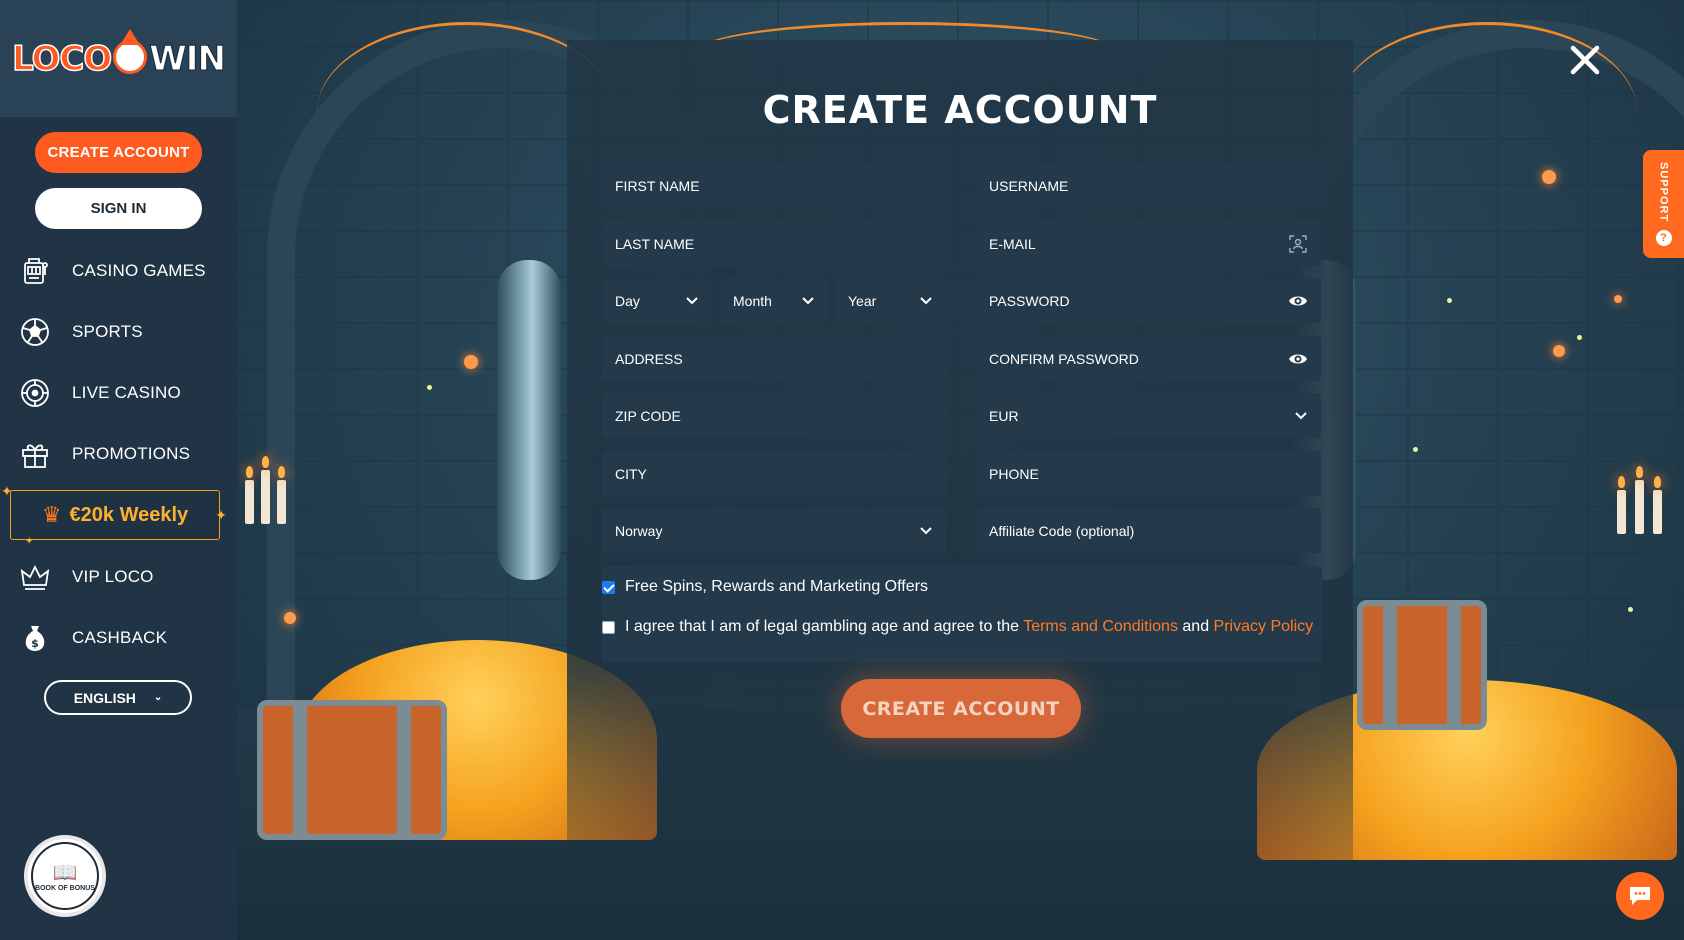  What do you see at coordinates (107, 331) in the screenshot?
I see `sidebar-item-label: SPORTS` at bounding box center [107, 331].